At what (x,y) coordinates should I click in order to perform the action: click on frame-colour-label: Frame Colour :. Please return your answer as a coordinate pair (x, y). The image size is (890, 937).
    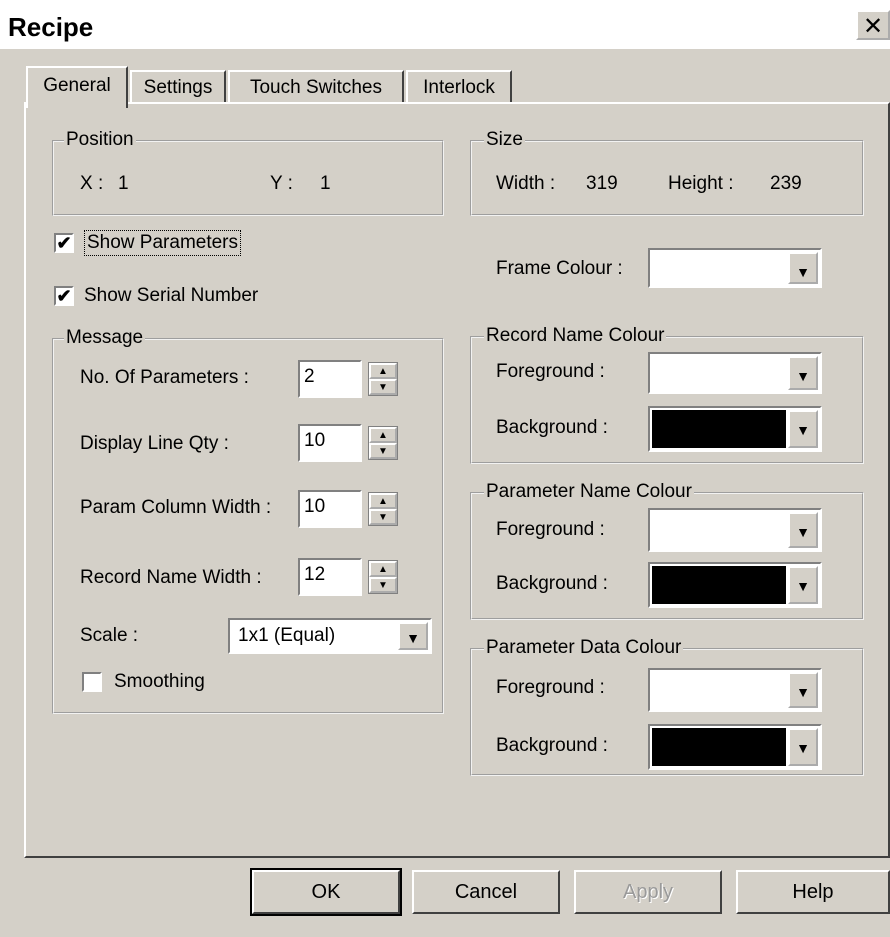
    Looking at the image, I should click on (559, 268).